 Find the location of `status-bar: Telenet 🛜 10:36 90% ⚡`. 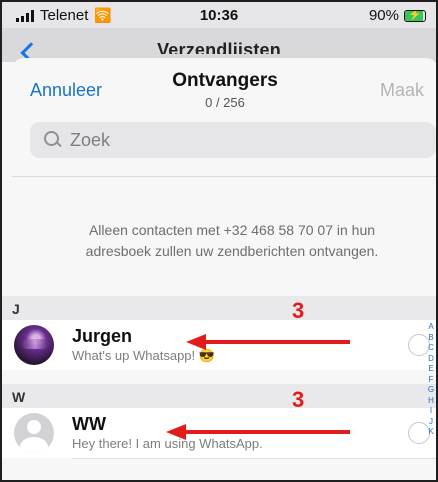

status-bar: Telenet 🛜 10:36 90% ⚡ is located at coordinates (219, 15).